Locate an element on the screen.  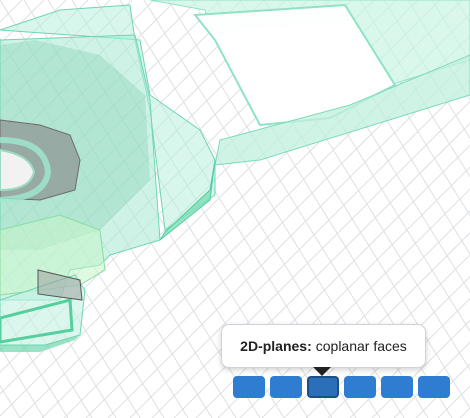
tooltip-pointer is located at coordinates (322, 371).